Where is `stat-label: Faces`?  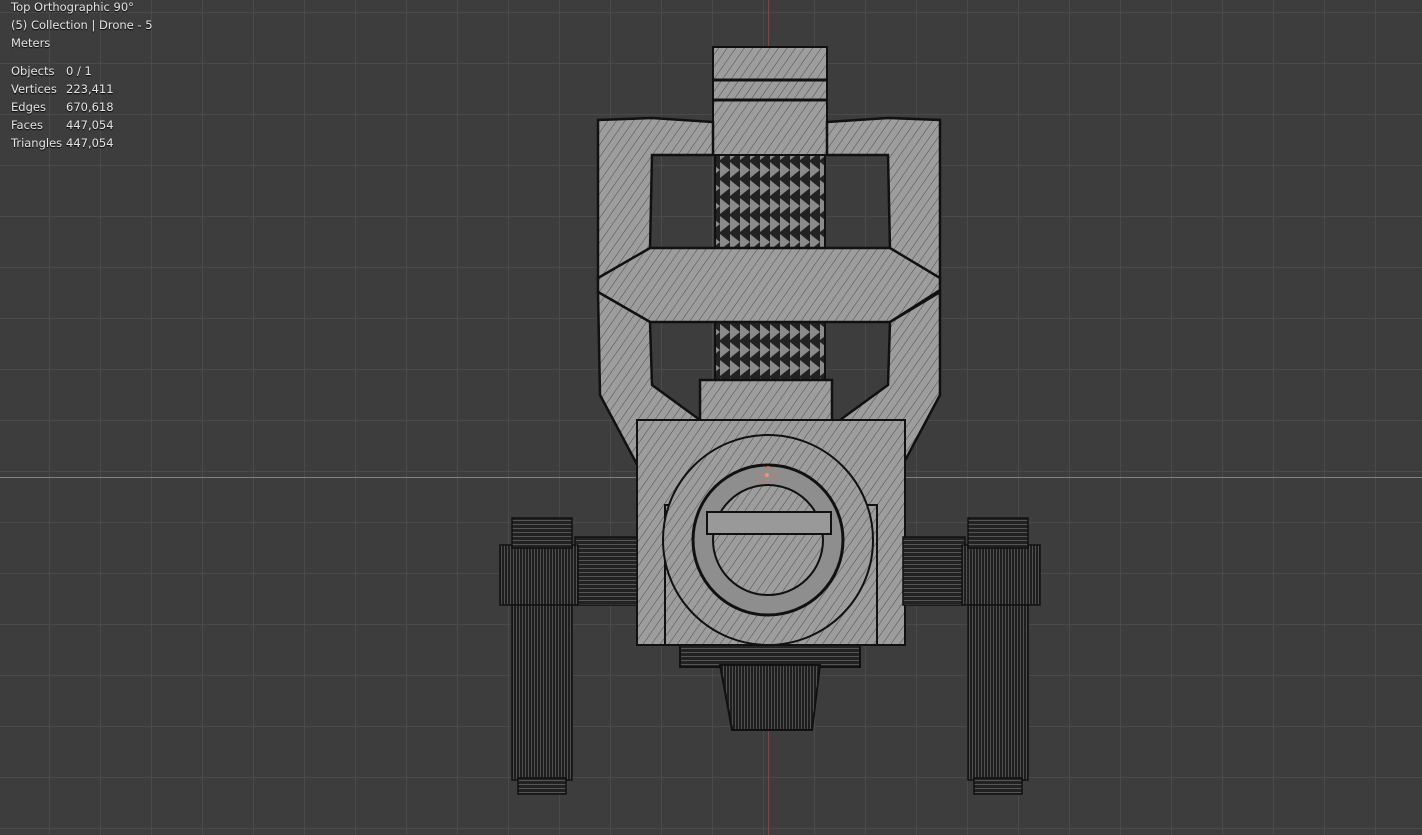 stat-label: Faces is located at coordinates (27, 125).